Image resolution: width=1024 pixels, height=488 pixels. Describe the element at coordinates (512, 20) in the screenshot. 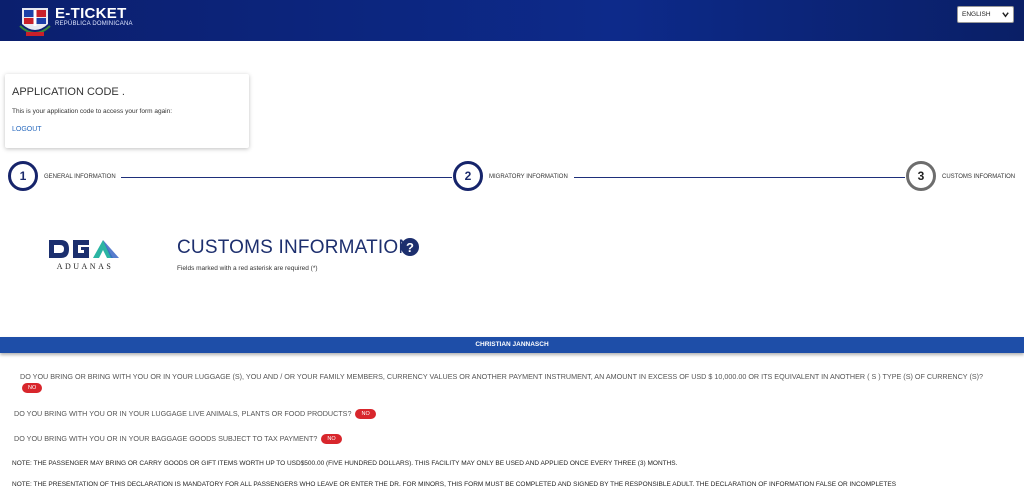

I see `top-navbar: E-TICKET REPÚBLICA DOMINICANA ENGLISH` at that location.